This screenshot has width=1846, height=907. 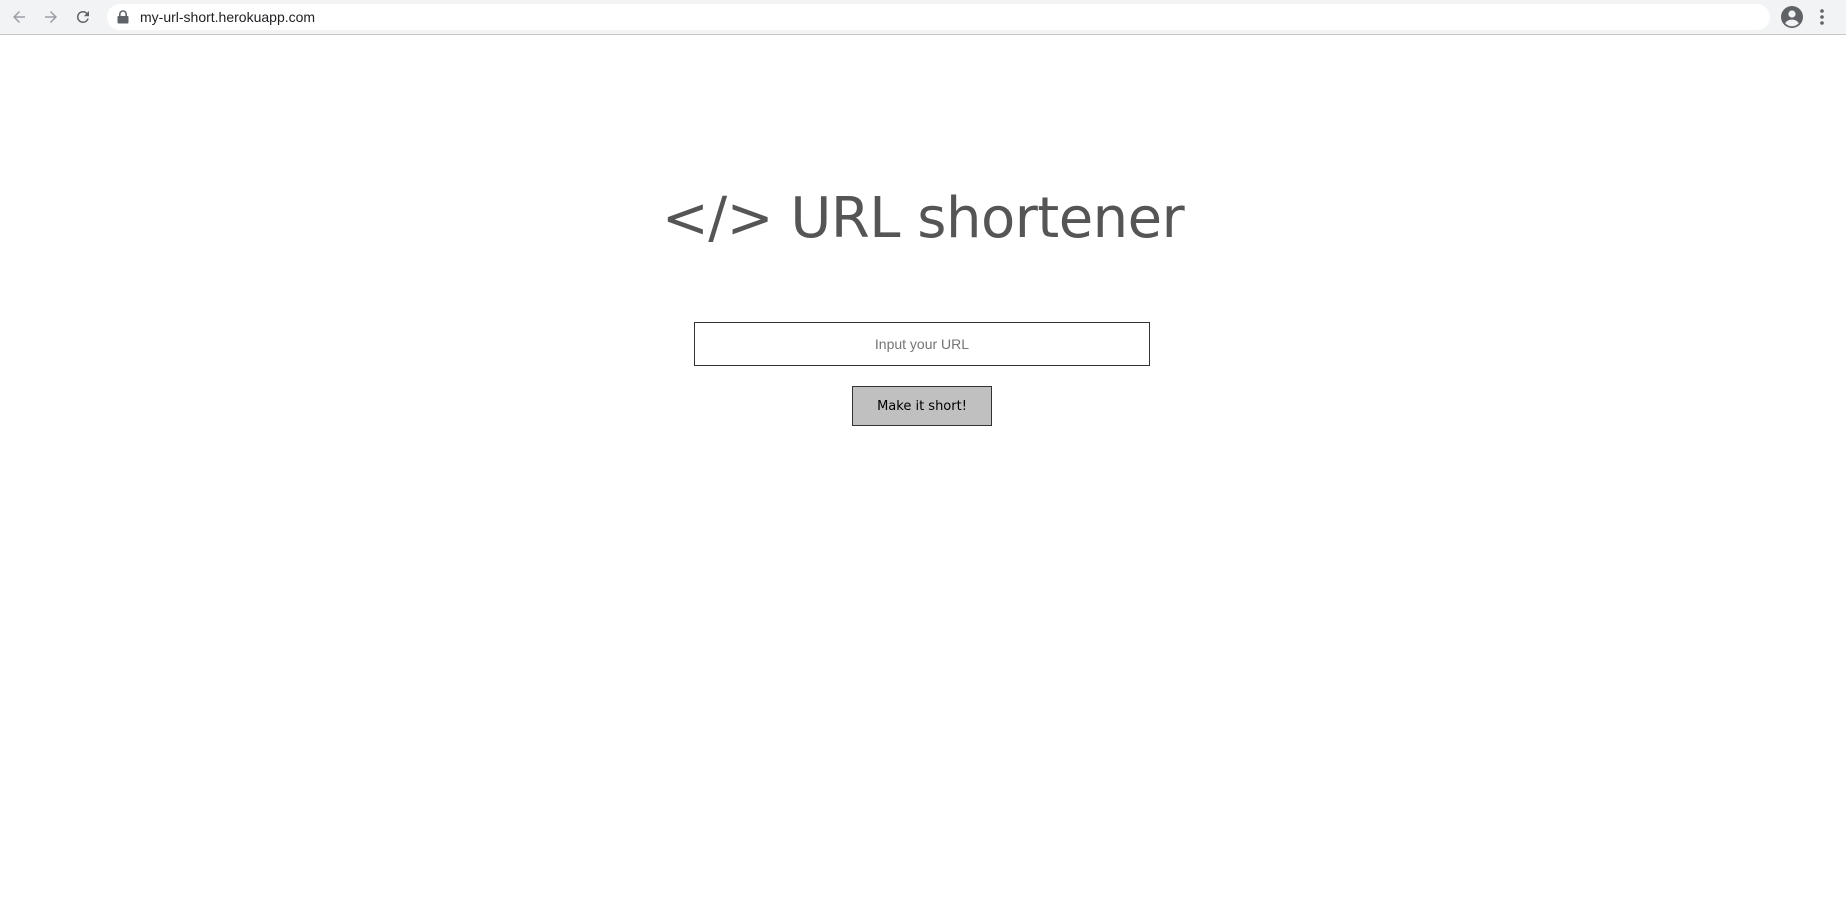 I want to click on kebab-menu-icon, so click(x=1822, y=17).